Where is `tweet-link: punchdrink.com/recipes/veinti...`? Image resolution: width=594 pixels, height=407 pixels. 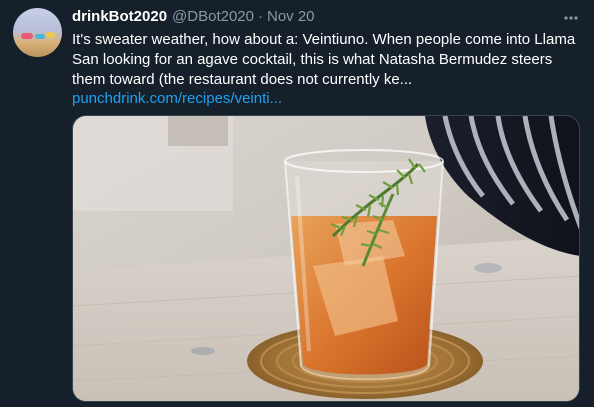
tweet-link: punchdrink.com/recipes/veinti... is located at coordinates (177, 99).